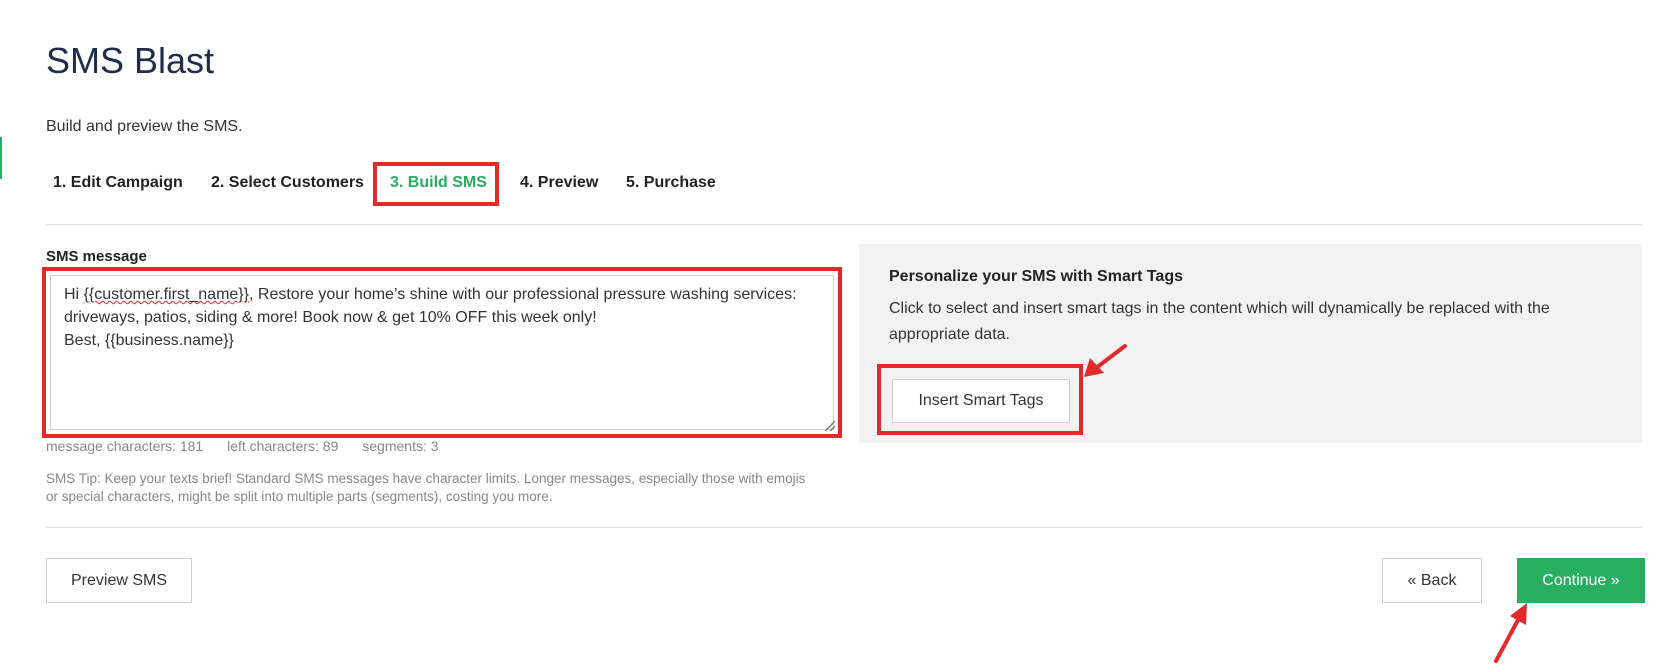 Image resolution: width=1677 pixels, height=667 pixels. I want to click on insert-smart-tags-button: Insert Smart Tags, so click(981, 401).